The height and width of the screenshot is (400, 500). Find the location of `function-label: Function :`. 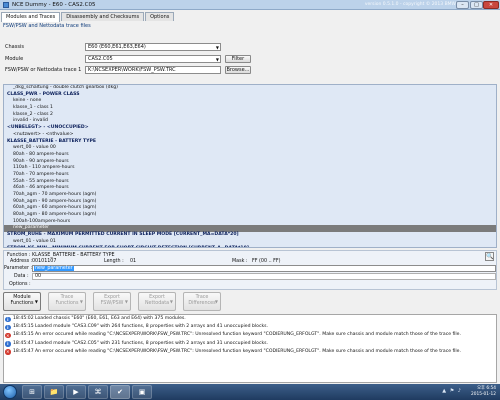

function-label: Function : is located at coordinates (19, 255).